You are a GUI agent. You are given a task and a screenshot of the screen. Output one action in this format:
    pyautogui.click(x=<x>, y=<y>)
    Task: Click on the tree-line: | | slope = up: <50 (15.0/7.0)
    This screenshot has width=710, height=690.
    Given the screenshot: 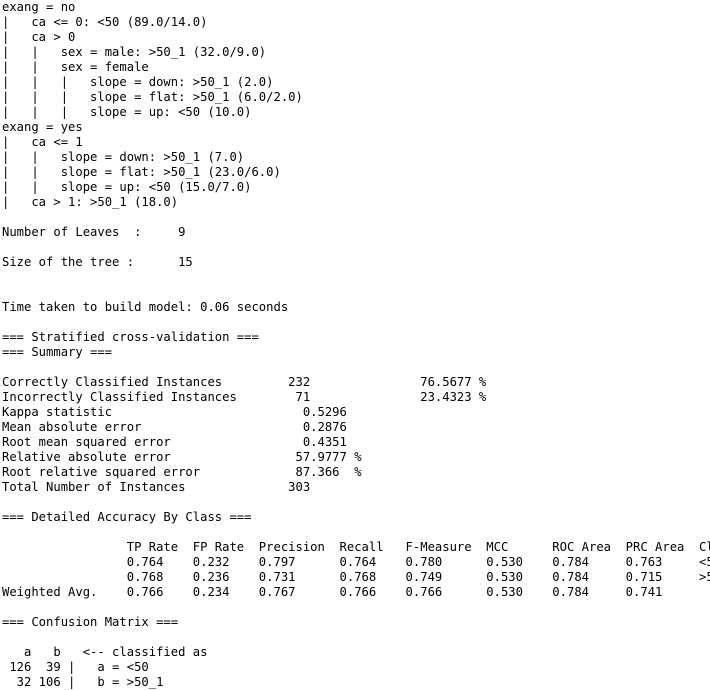 What is the action you would take?
    pyautogui.click(x=127, y=187)
    